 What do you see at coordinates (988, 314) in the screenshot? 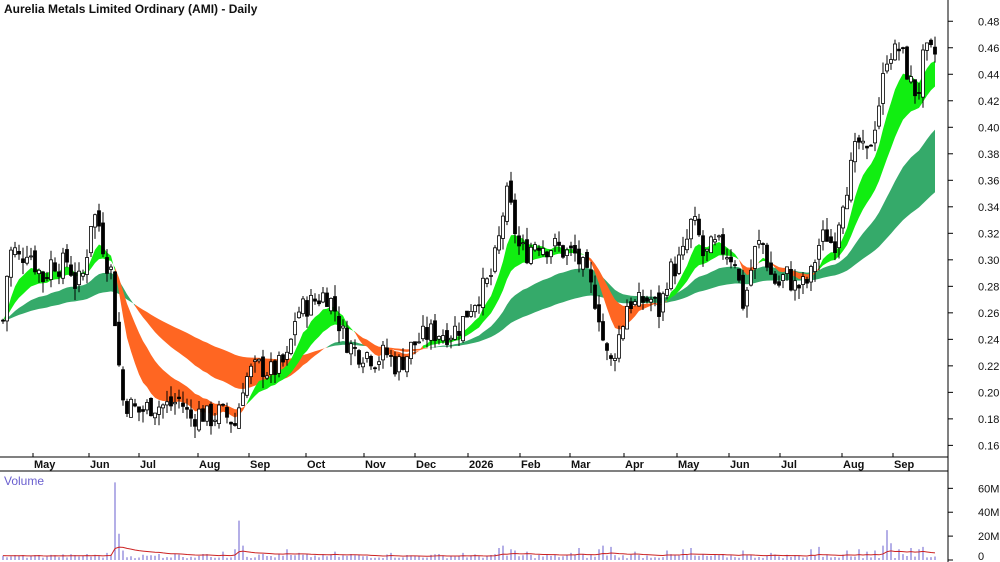
I see `price-tick-label: 0.26` at bounding box center [988, 314].